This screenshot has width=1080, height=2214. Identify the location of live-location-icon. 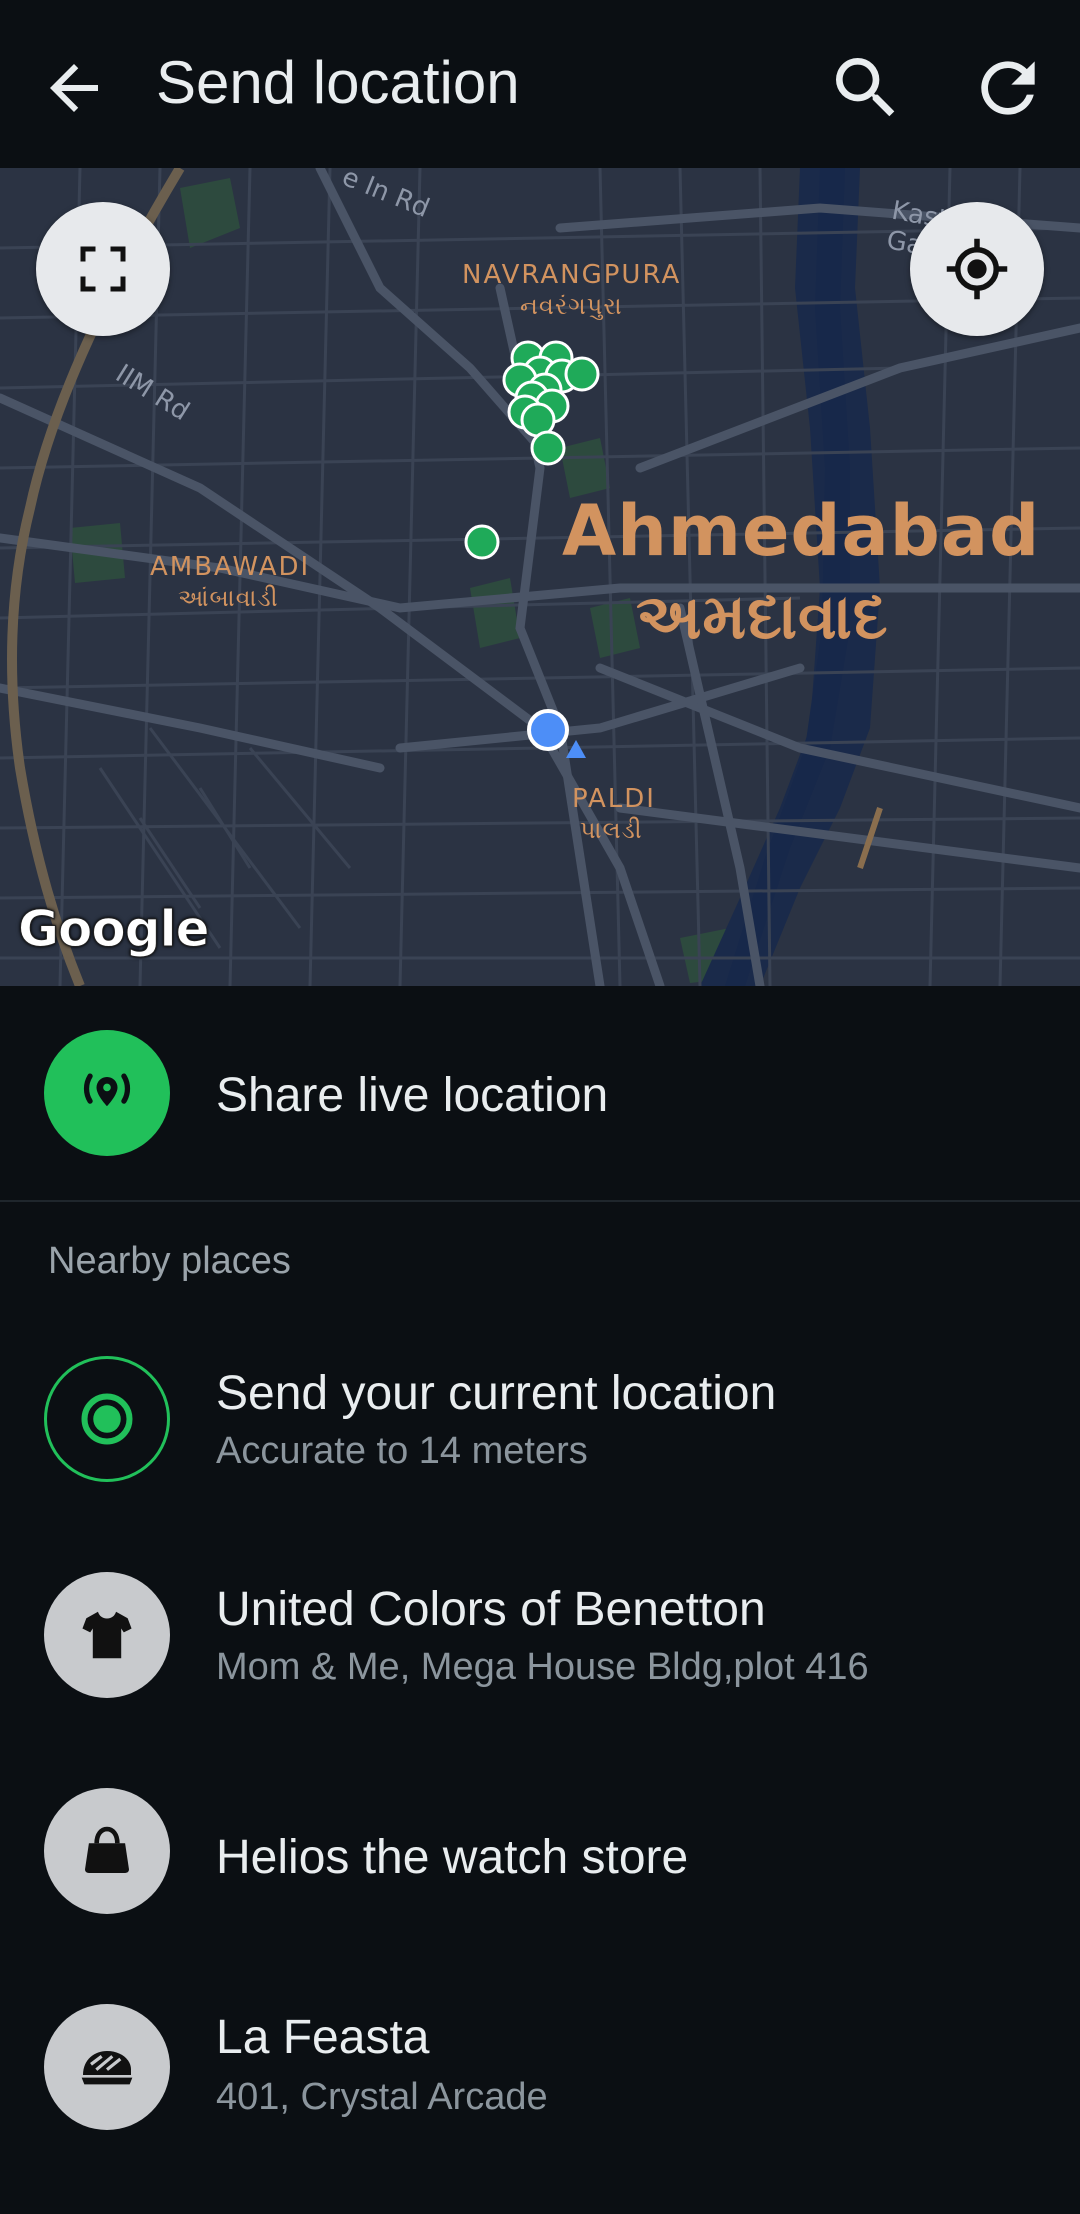
(107, 1093).